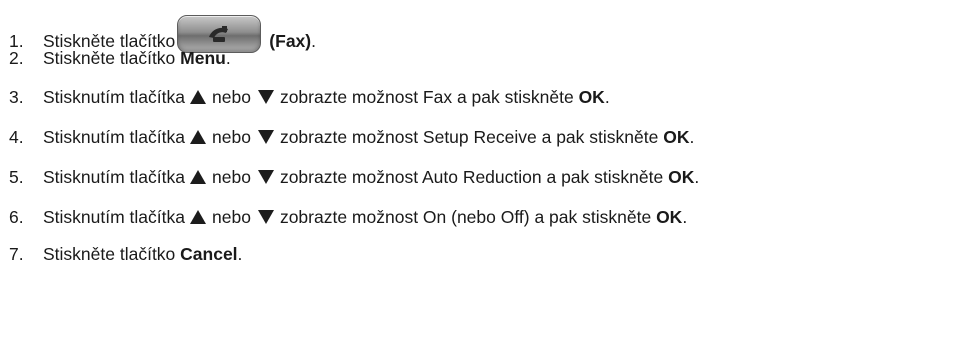 Image resolution: width=958 pixels, height=342 pixels. What do you see at coordinates (203, 58) in the screenshot?
I see `step-bold: Menu` at bounding box center [203, 58].